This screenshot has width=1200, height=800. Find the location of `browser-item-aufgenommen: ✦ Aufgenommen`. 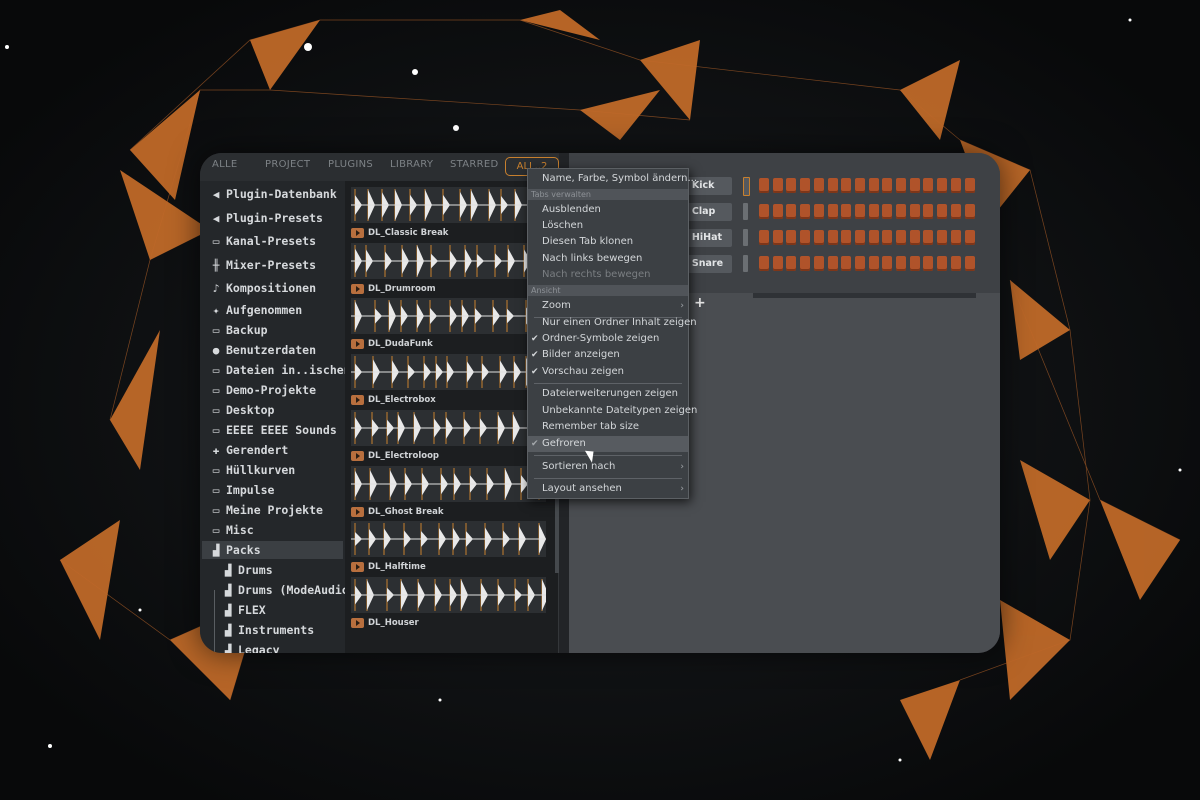

browser-item-aufgenommen: ✦ Aufgenommen is located at coordinates (256, 310).